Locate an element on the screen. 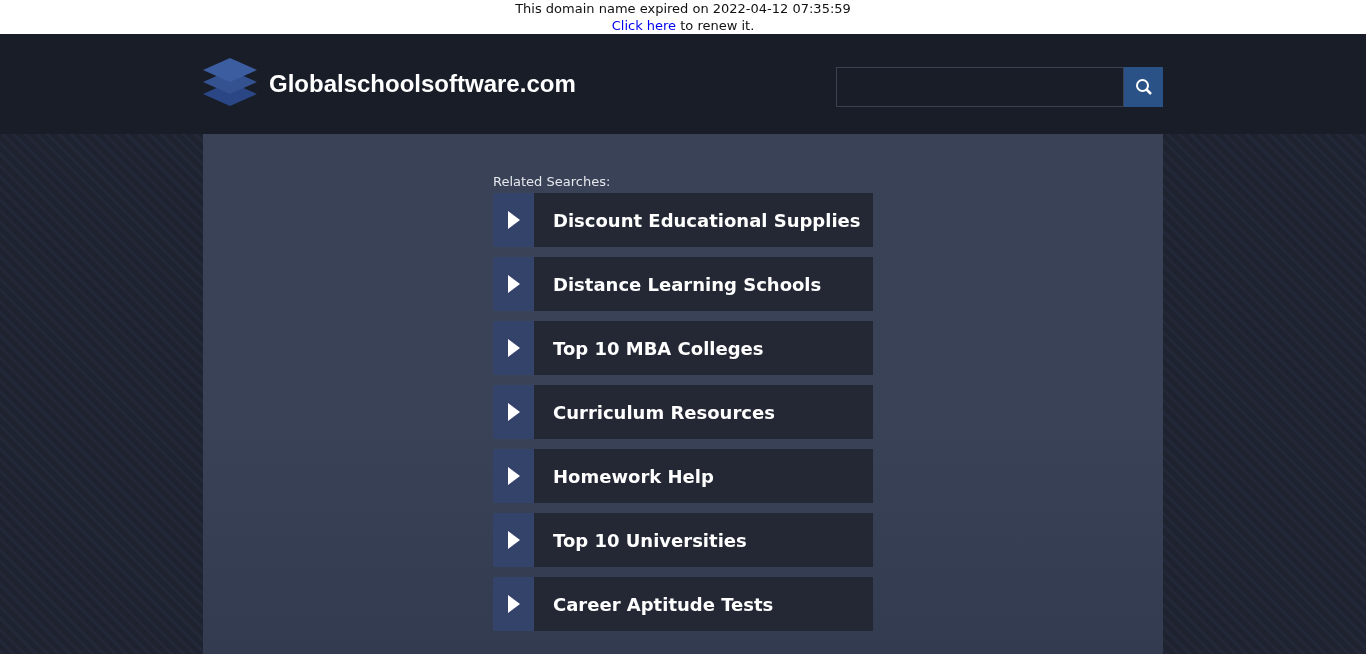 The height and width of the screenshot is (654, 1366). related-search-link: Top 10 MBA Colleges is located at coordinates (683, 348).